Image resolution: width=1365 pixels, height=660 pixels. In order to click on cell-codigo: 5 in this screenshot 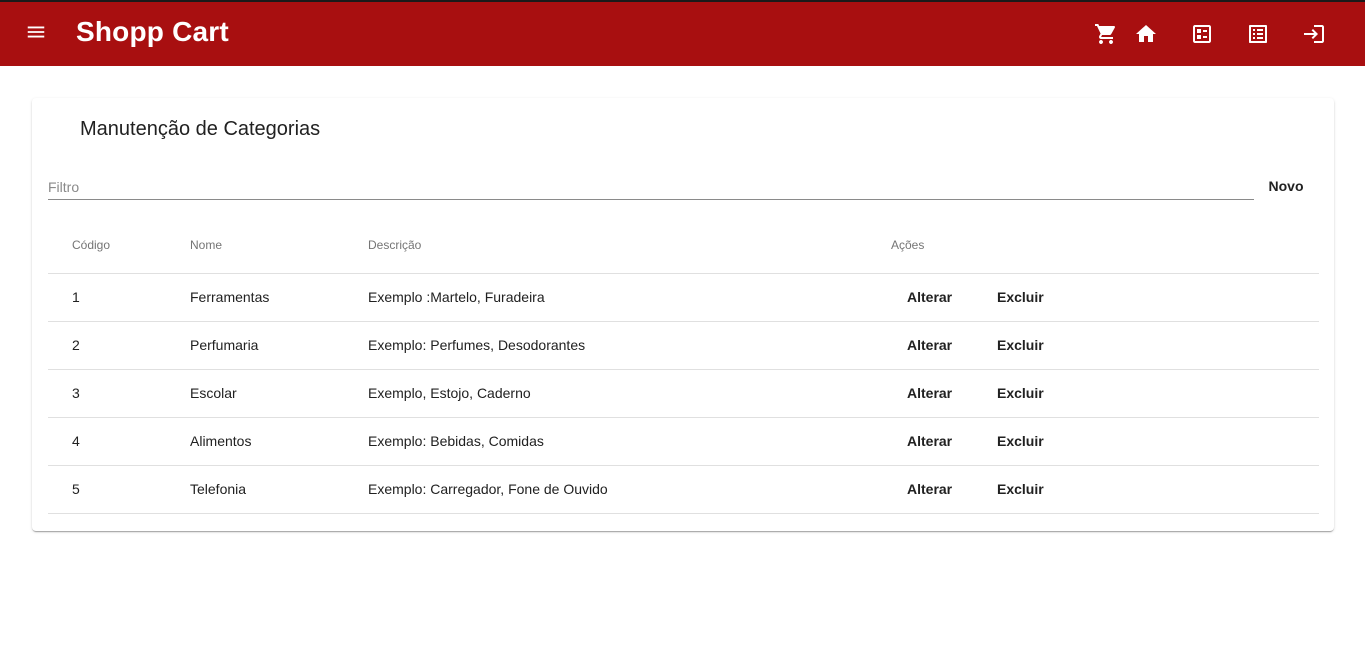, I will do `click(76, 489)`.